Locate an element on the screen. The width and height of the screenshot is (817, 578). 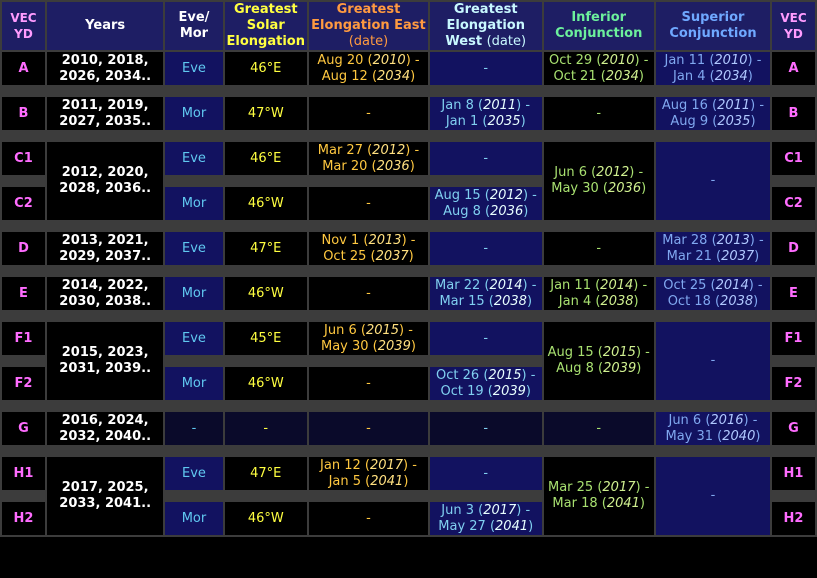
vec-yd-right: G is located at coordinates (793, 428).